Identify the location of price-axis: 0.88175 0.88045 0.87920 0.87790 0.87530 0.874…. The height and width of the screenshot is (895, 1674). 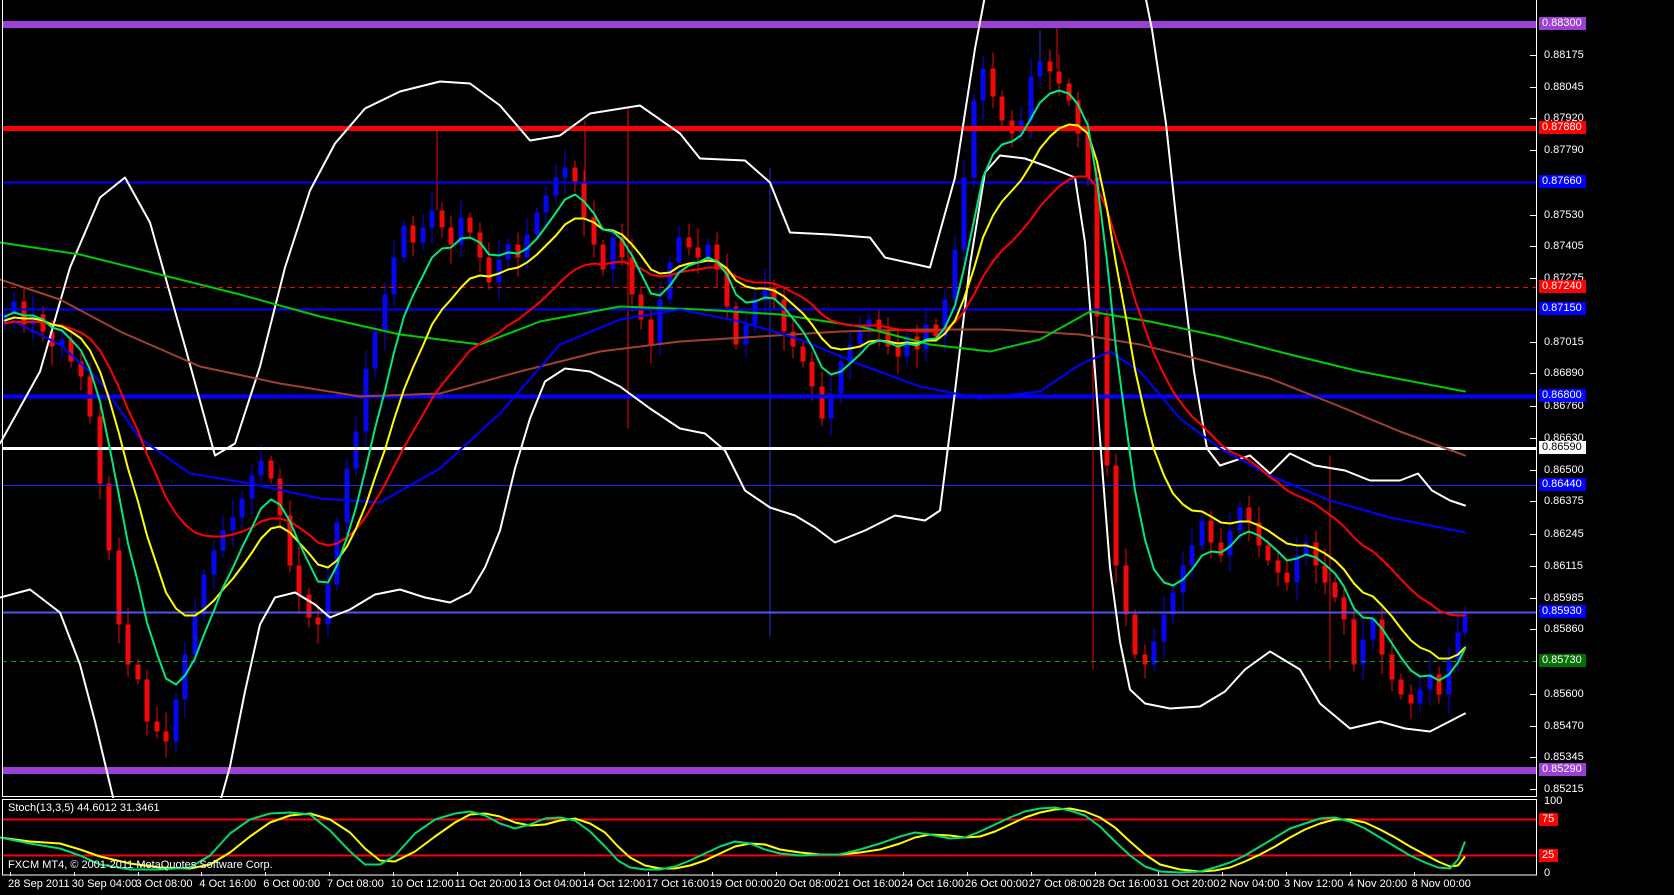
(1606, 439).